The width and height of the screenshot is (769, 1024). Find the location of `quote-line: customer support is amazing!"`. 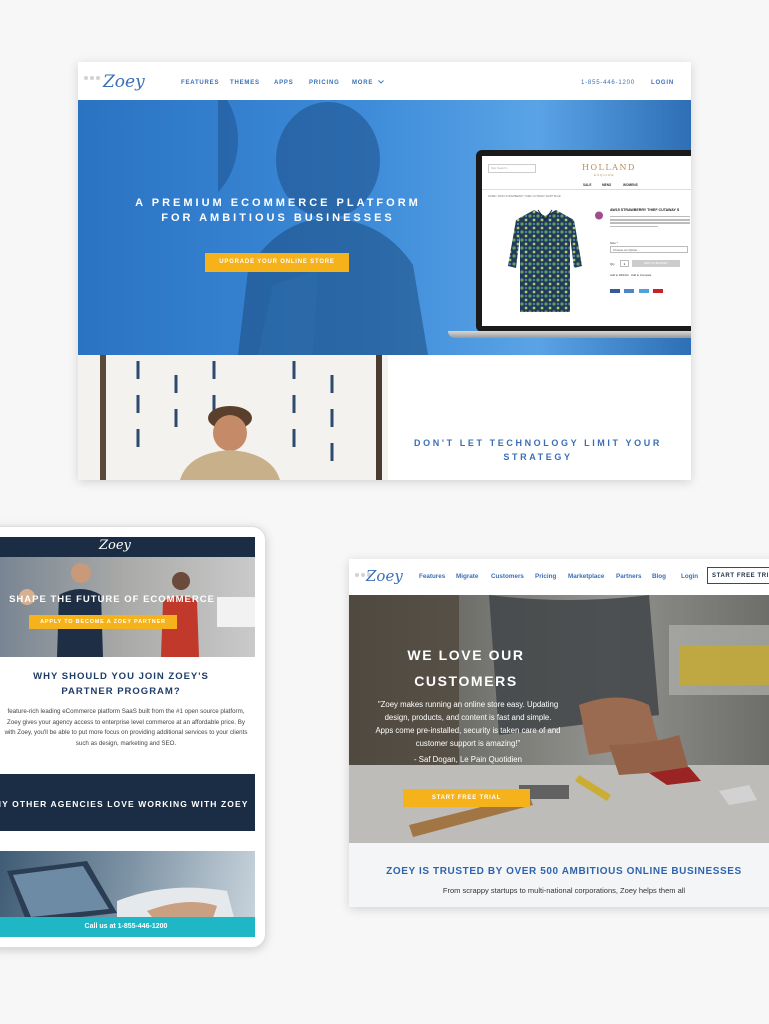

quote-line: customer support is amazing!" is located at coordinates (468, 743).